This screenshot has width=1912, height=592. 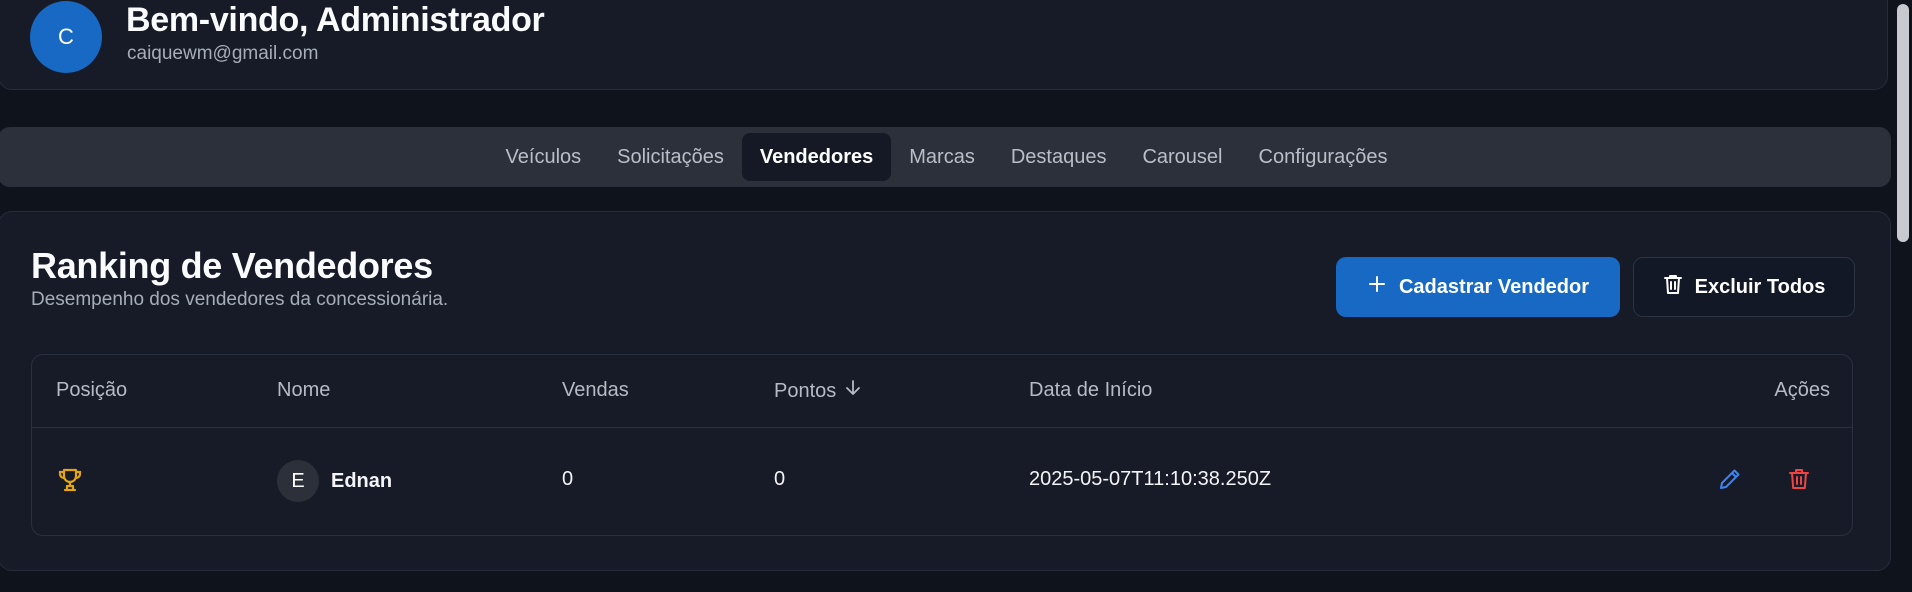 I want to click on seller-avatar: E, so click(x=298, y=481).